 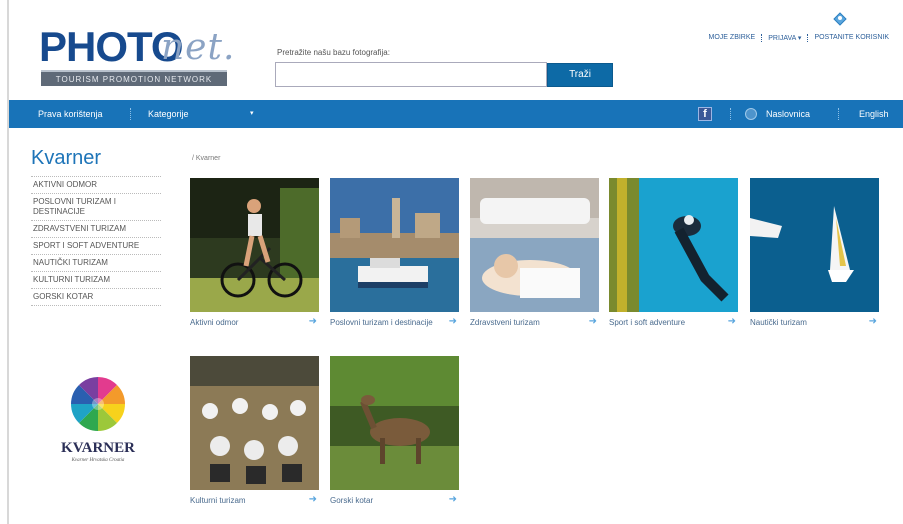 I want to click on user-icon, so click(x=840, y=19).